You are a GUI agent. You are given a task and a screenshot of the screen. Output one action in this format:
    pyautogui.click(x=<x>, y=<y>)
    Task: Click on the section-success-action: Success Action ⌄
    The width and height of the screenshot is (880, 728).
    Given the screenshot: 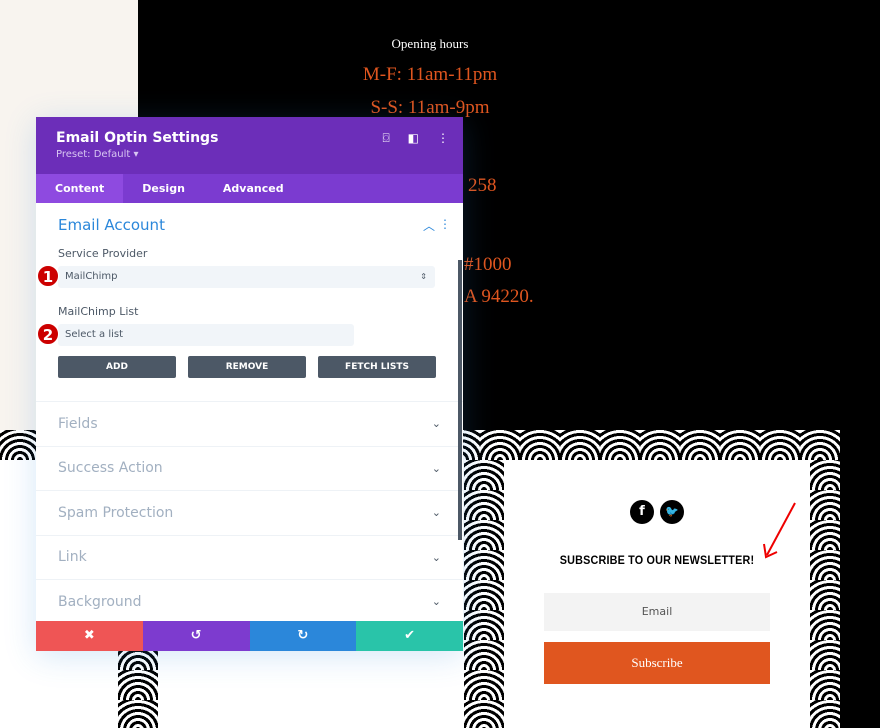 What is the action you would take?
    pyautogui.click(x=249, y=468)
    